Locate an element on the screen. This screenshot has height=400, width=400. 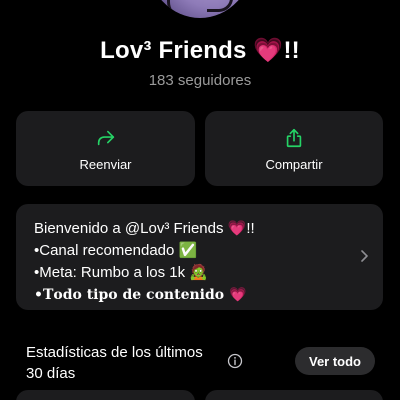
share-upload-icon is located at coordinates (294, 138).